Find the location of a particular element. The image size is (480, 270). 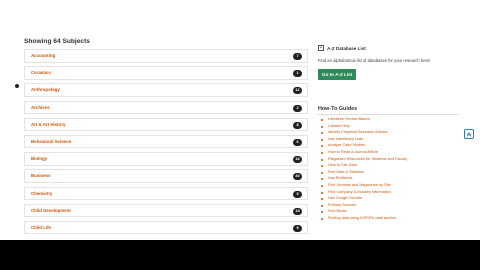

subject-link: Chemistry is located at coordinates (41, 193).